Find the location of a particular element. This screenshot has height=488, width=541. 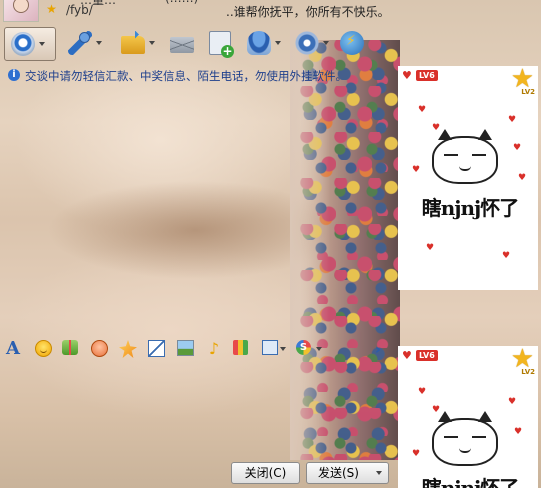

show-panel-top: ♥ LV6 ★ LV2 ♥ ♥ ♥ ♥ ♥ ♥ ♥ ♥ 瞎njnj怀了 is located at coordinates (468, 178).